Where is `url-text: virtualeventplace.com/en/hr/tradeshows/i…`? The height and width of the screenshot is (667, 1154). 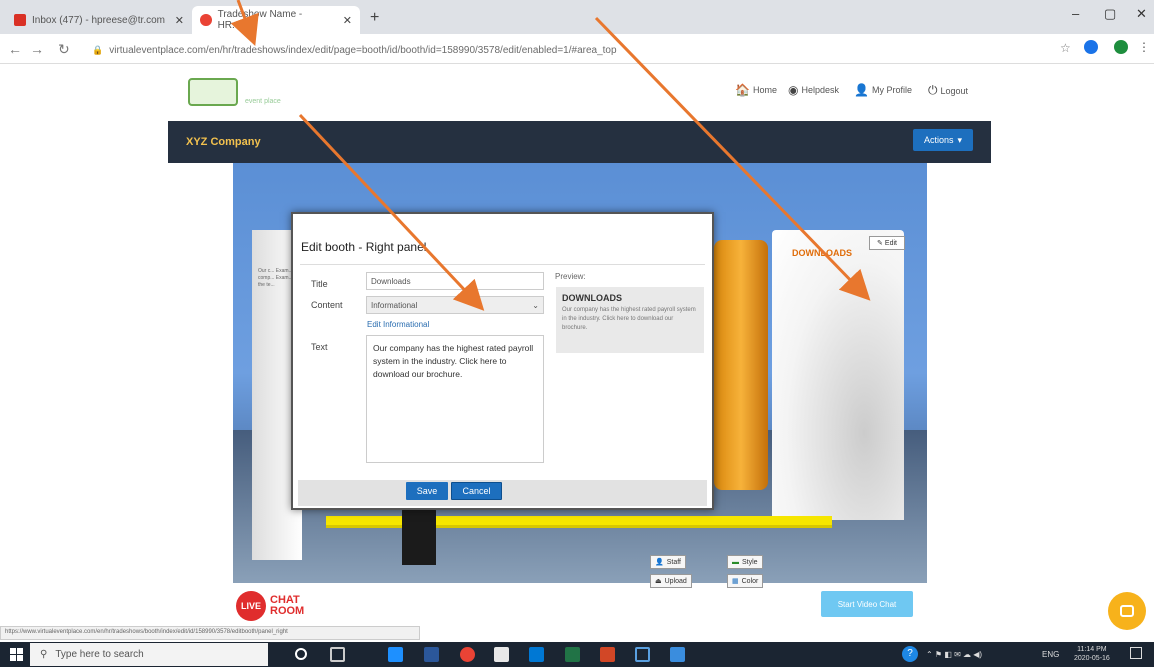 url-text: virtualeventplace.com/en/hr/tradeshows/i… is located at coordinates (363, 50).